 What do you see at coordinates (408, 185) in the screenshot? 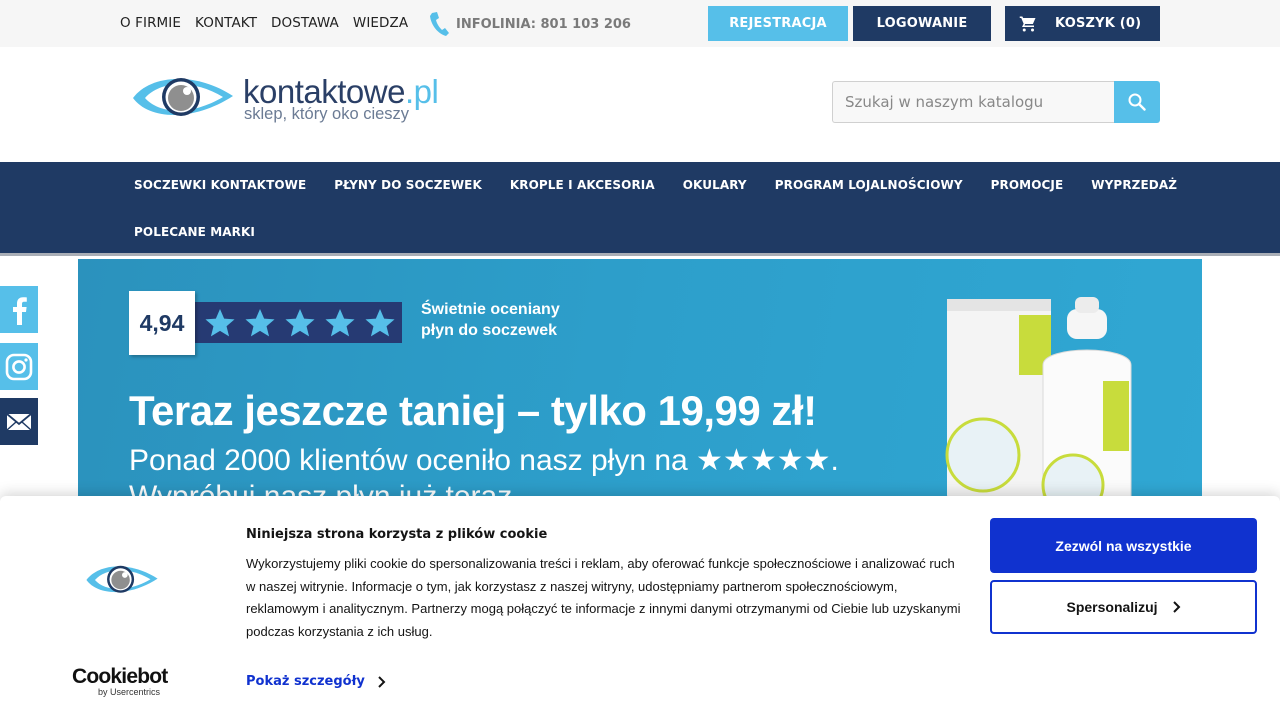
I see `nav-item-lens-solutions: PŁYNY DO SOCZEWEK` at bounding box center [408, 185].